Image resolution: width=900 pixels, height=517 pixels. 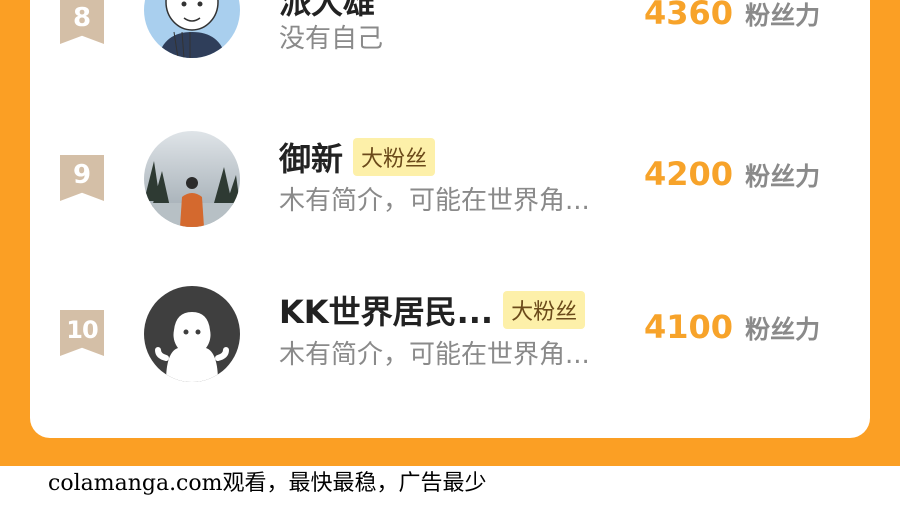 I want to click on manga-boy-avatar-icon, so click(x=192, y=29).